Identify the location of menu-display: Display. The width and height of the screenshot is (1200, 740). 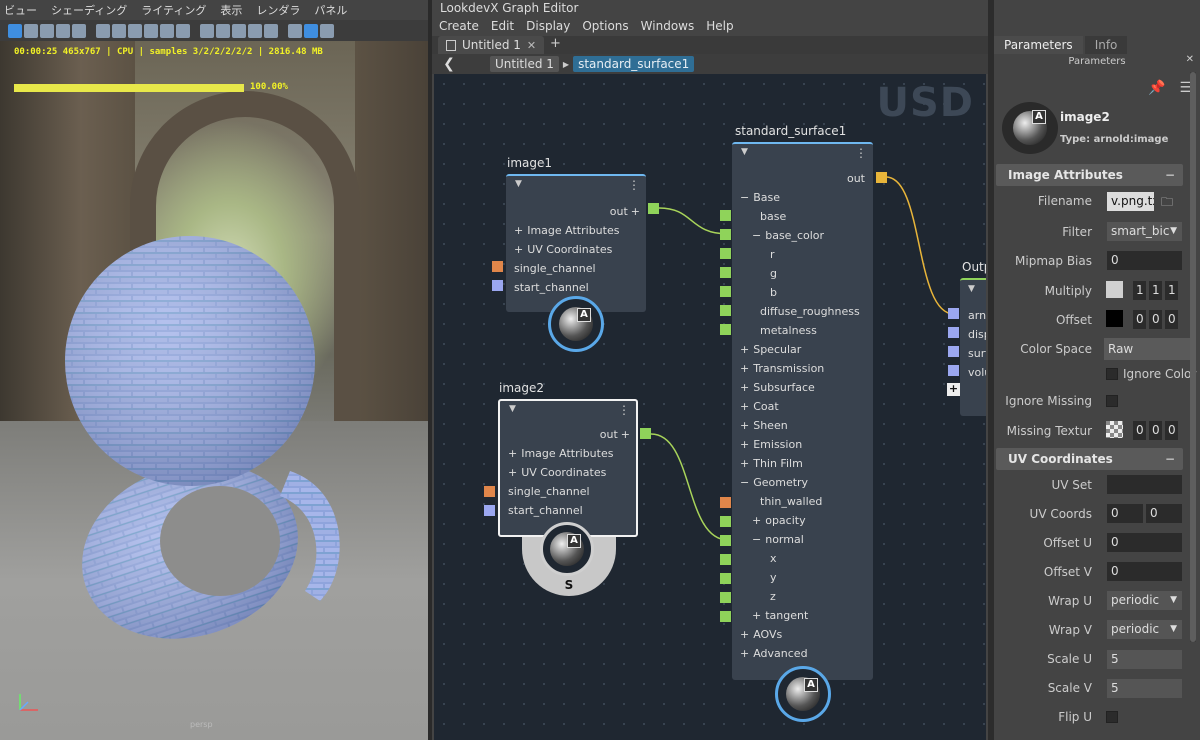
(548, 26).